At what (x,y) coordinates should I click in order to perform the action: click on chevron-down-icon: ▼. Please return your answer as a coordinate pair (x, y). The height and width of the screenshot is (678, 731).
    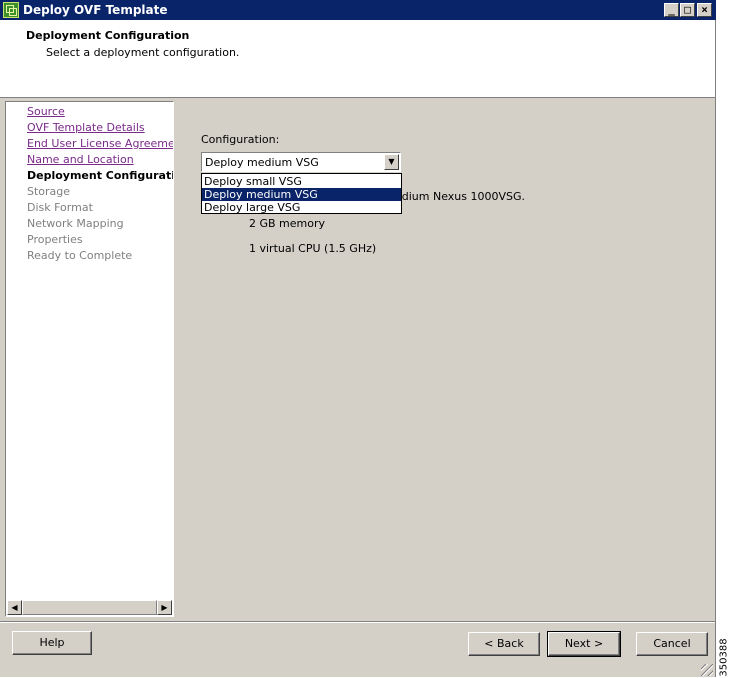
    Looking at the image, I should click on (391, 162).